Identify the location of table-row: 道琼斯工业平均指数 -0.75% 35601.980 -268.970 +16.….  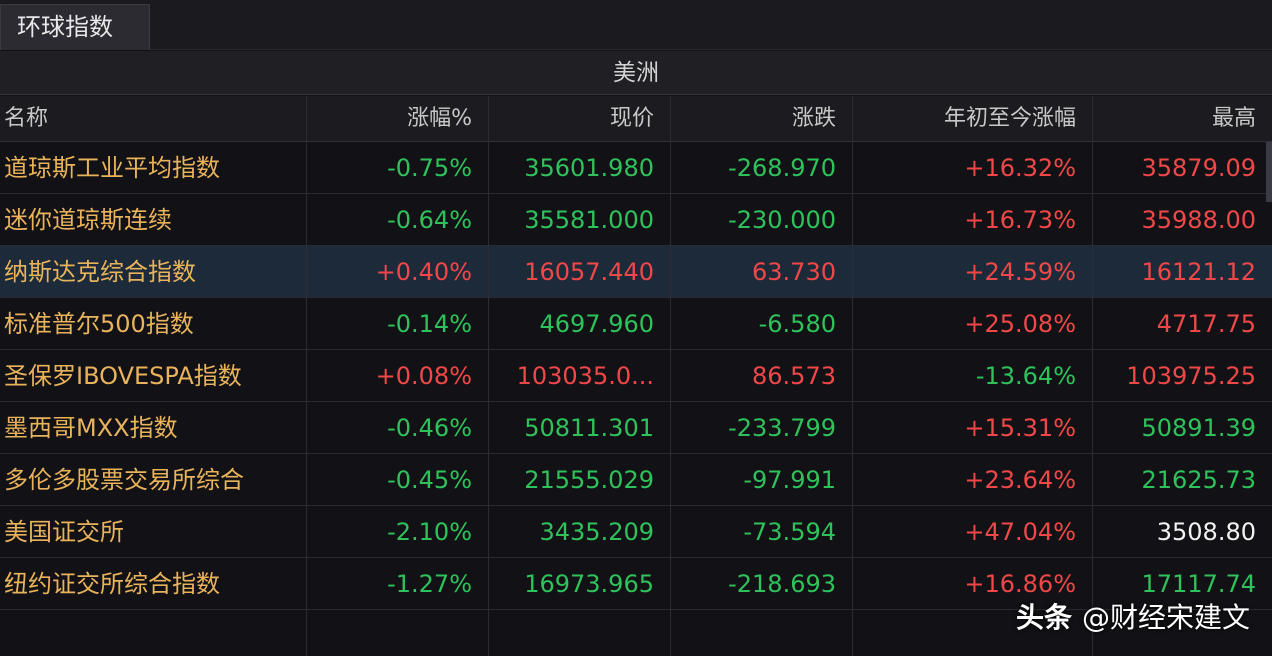
(636, 168).